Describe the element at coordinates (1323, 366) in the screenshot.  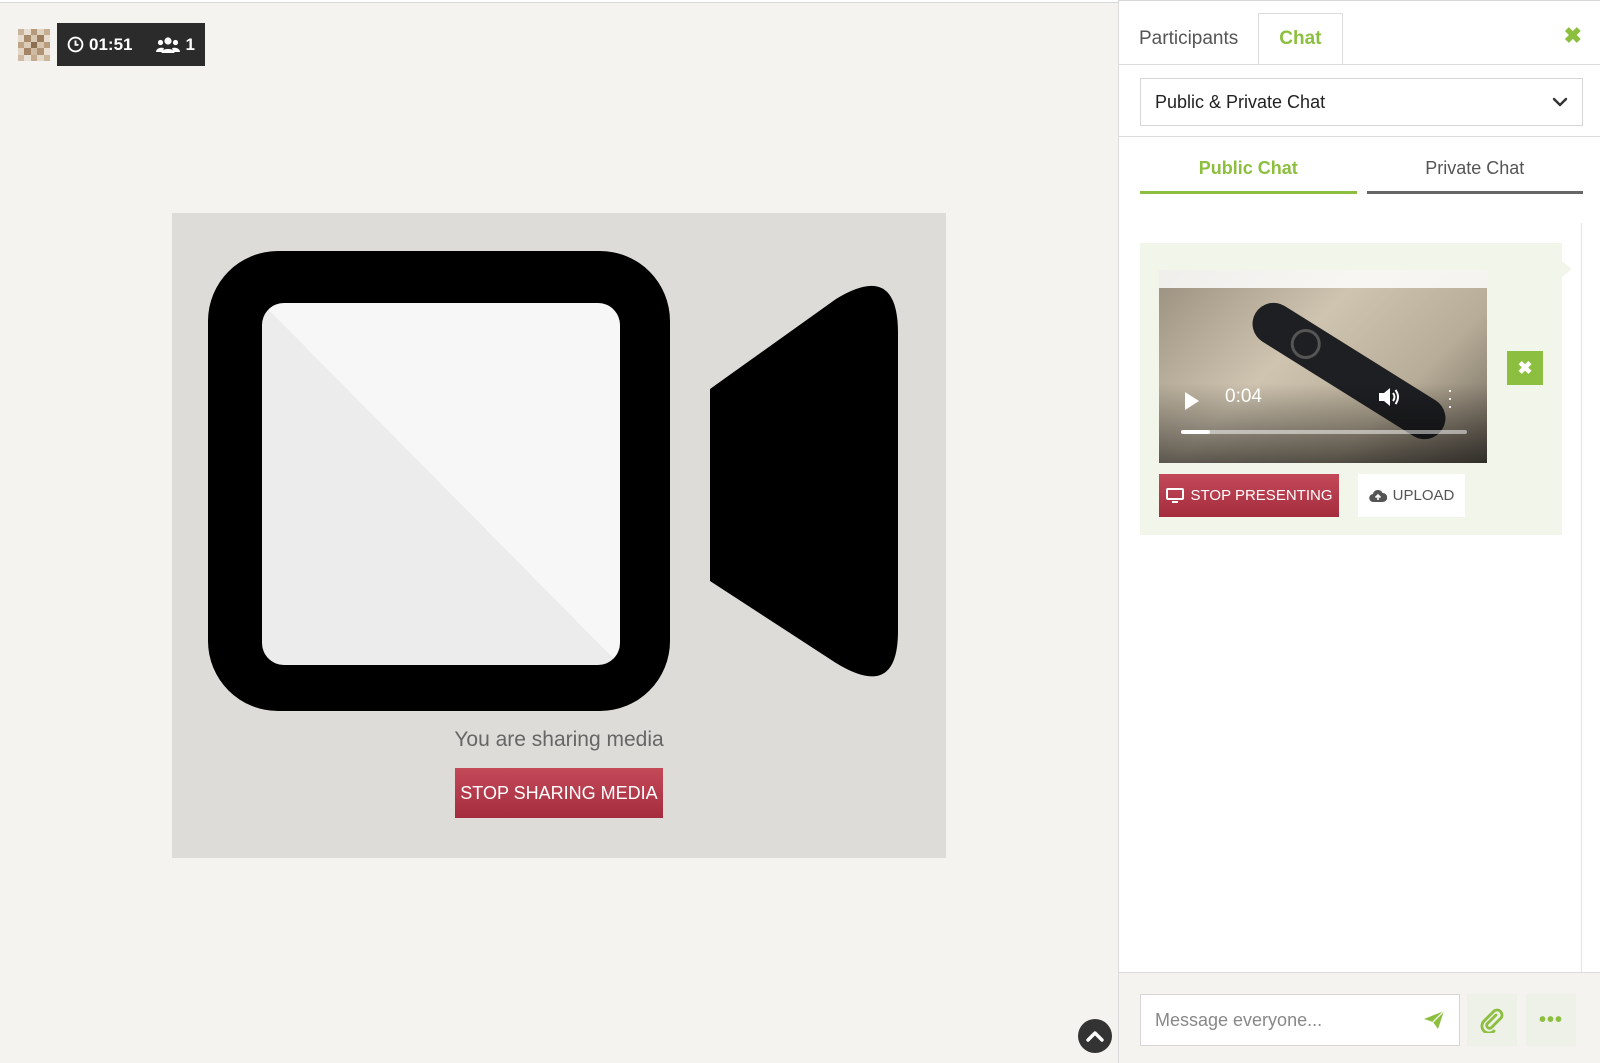
I see `video-player: 0:04 · · ·` at that location.